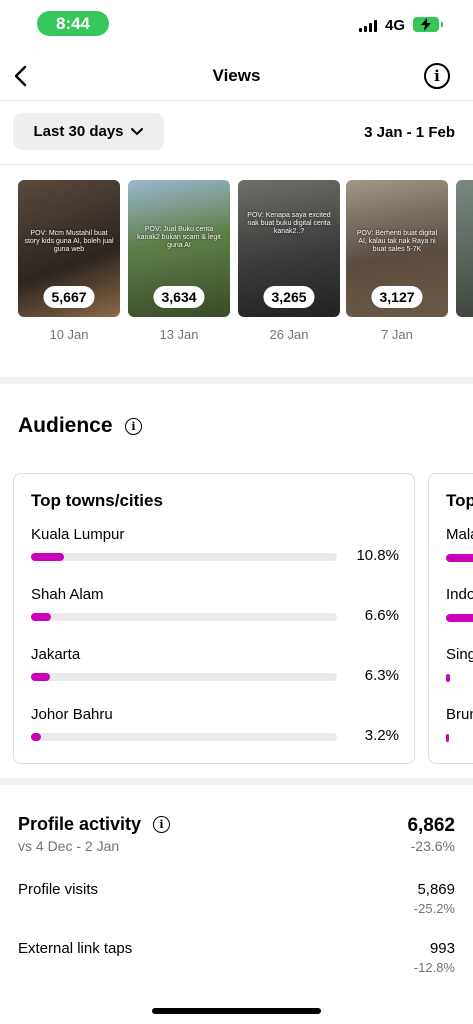 The height and width of the screenshot is (1024, 473). What do you see at coordinates (442, 948) in the screenshot?
I see `metric-value: 993` at bounding box center [442, 948].